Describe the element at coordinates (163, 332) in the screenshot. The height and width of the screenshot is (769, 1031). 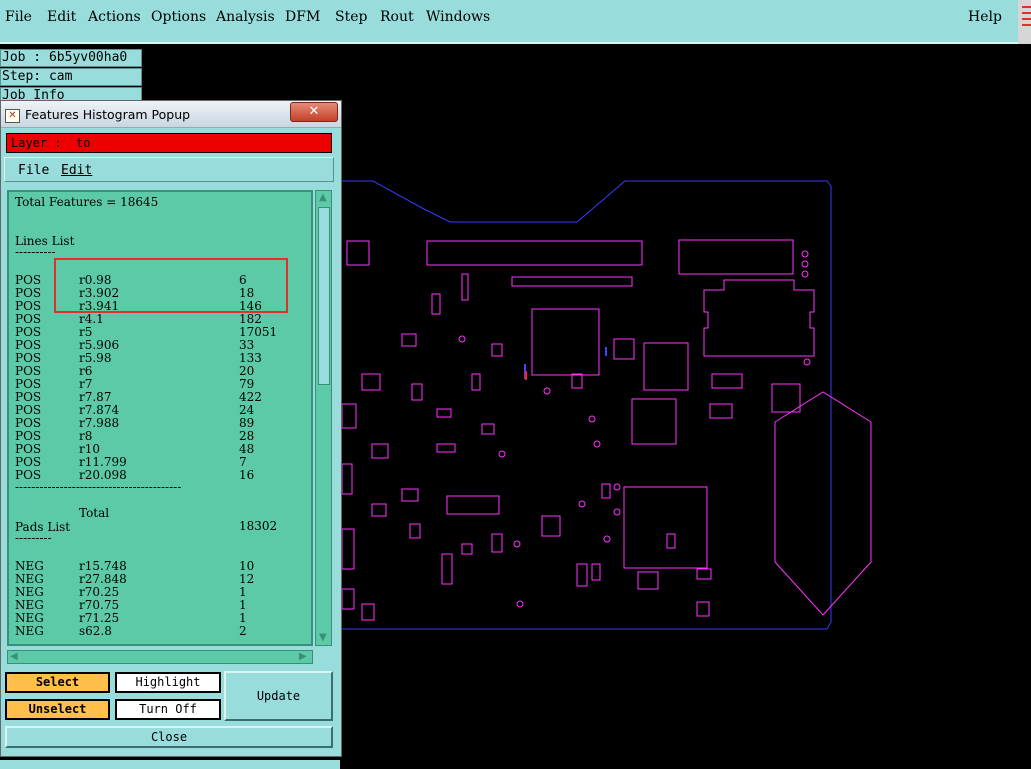
I see `lines-list-row: POS r5 17051` at that location.